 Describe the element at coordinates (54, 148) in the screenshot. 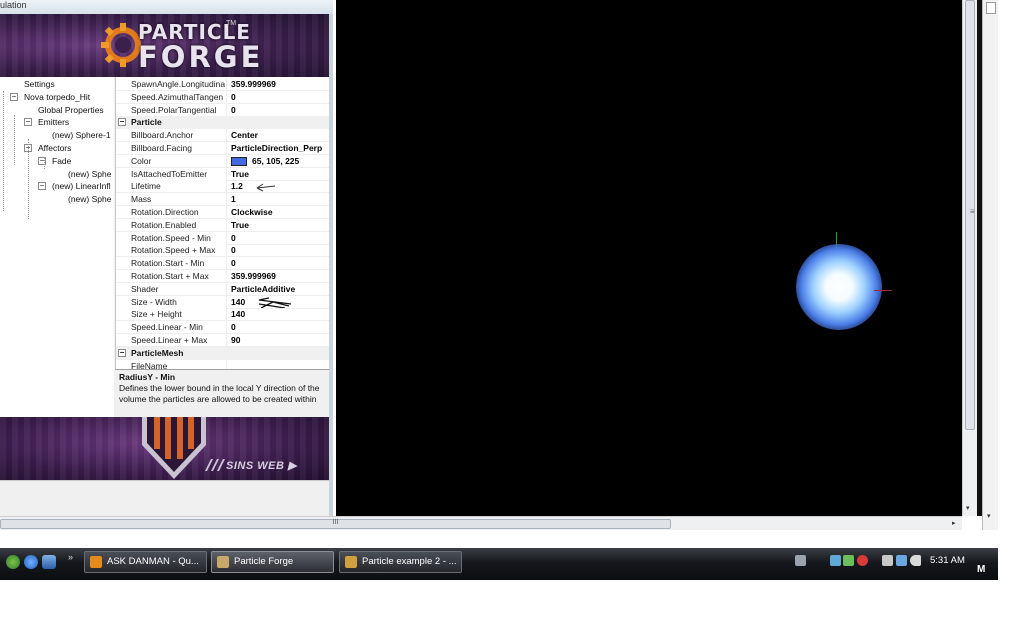

I see `tree-item: Affectors` at that location.